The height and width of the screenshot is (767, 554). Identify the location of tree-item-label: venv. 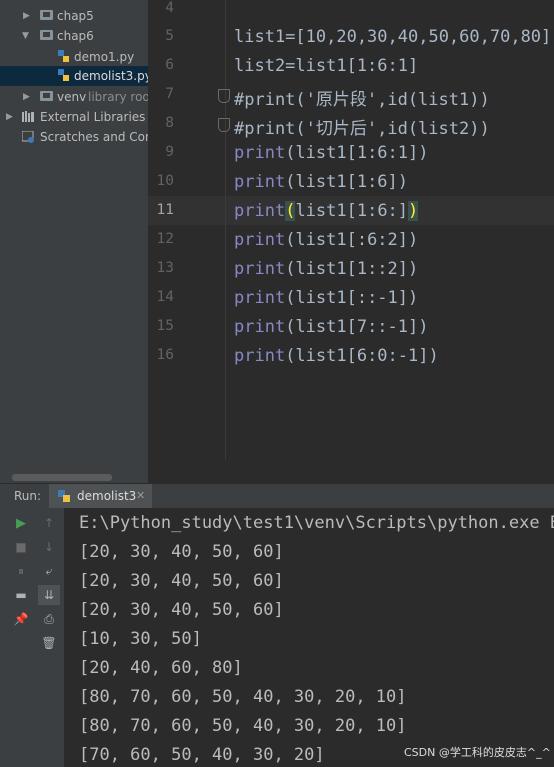
(72, 97).